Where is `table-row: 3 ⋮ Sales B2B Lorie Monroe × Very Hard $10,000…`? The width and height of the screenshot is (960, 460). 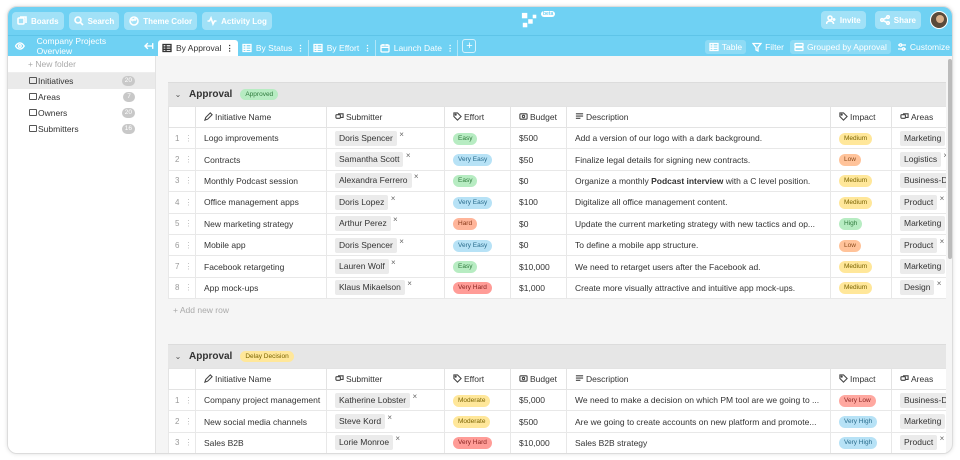
table-row: 3 ⋮ Sales B2B Lorie Monroe × Very Hard $10,000… is located at coordinates (557, 442).